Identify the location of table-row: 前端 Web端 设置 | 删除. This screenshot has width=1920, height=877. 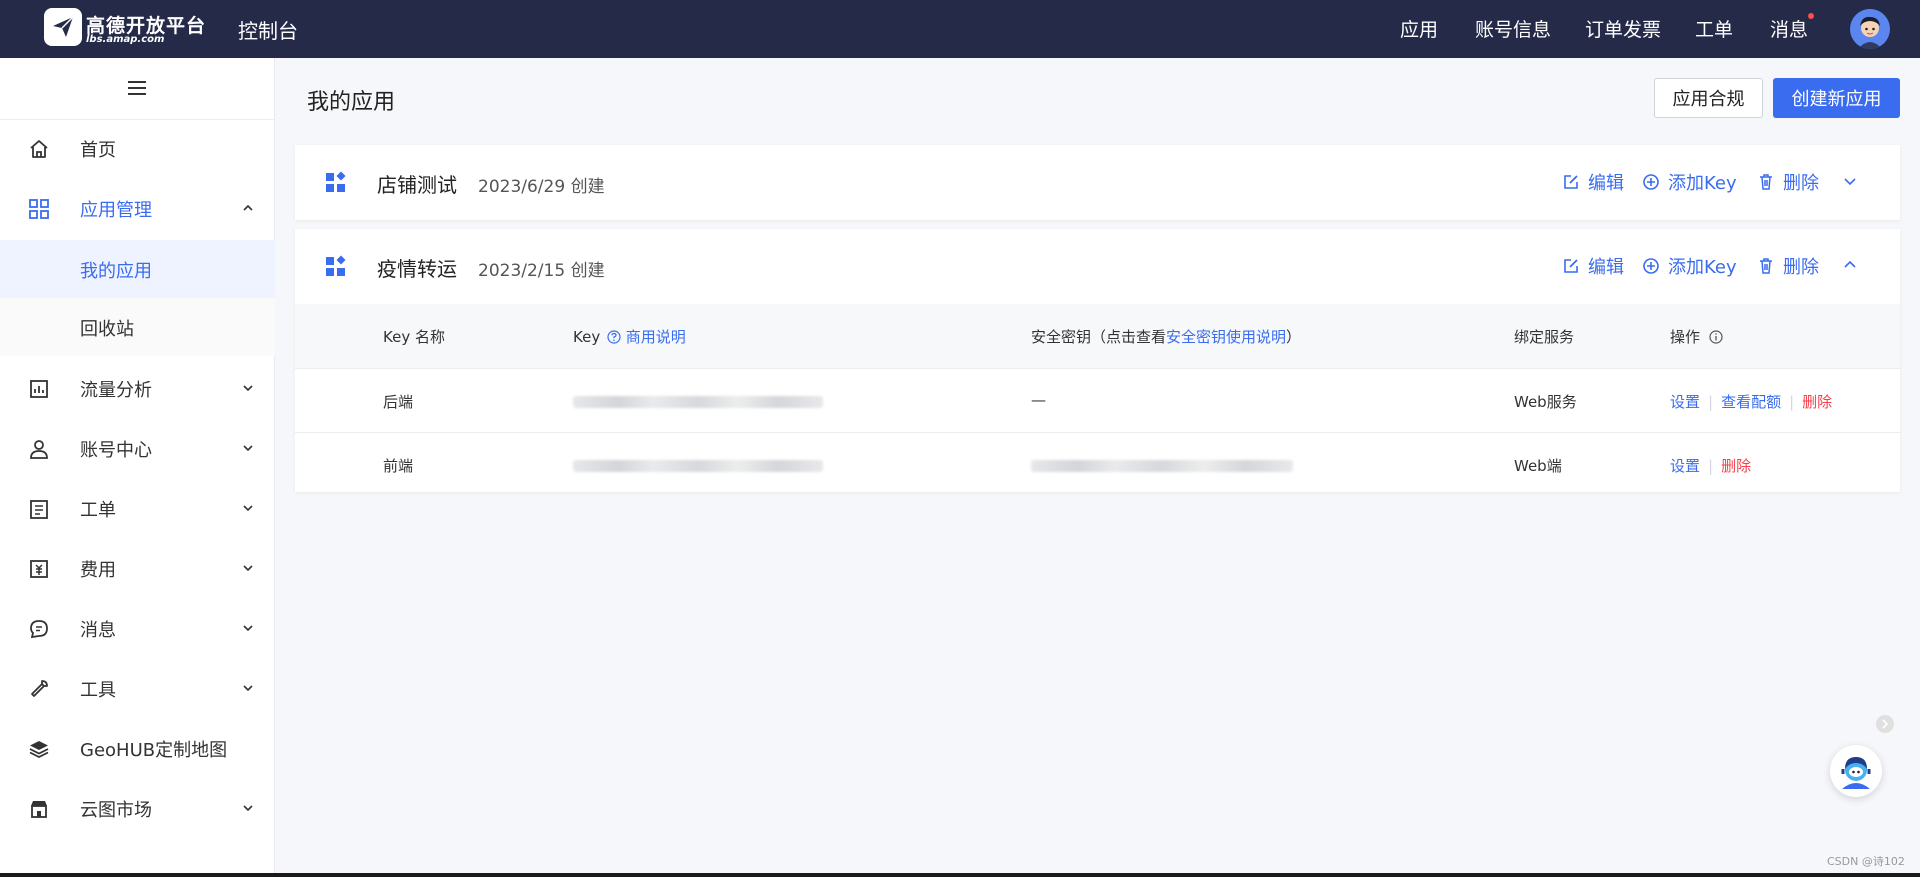
(1097, 464).